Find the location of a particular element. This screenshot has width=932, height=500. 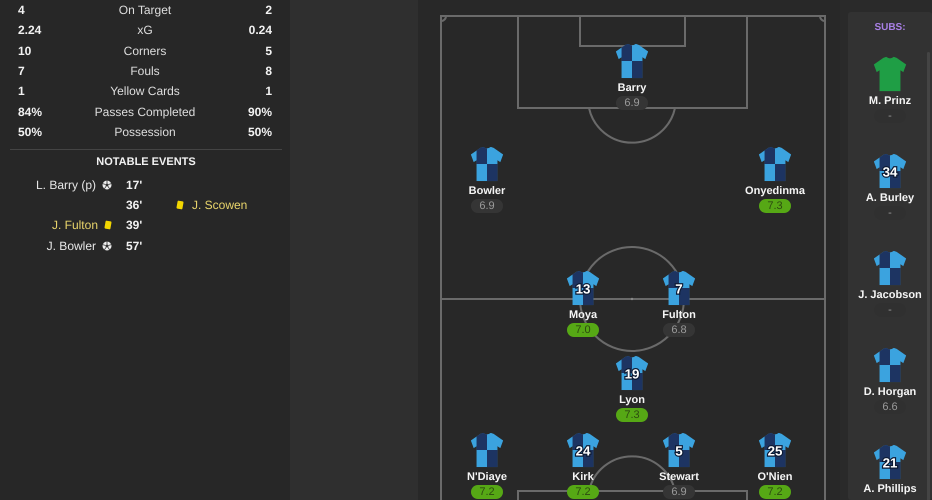

player-name: Fulton is located at coordinates (679, 315).